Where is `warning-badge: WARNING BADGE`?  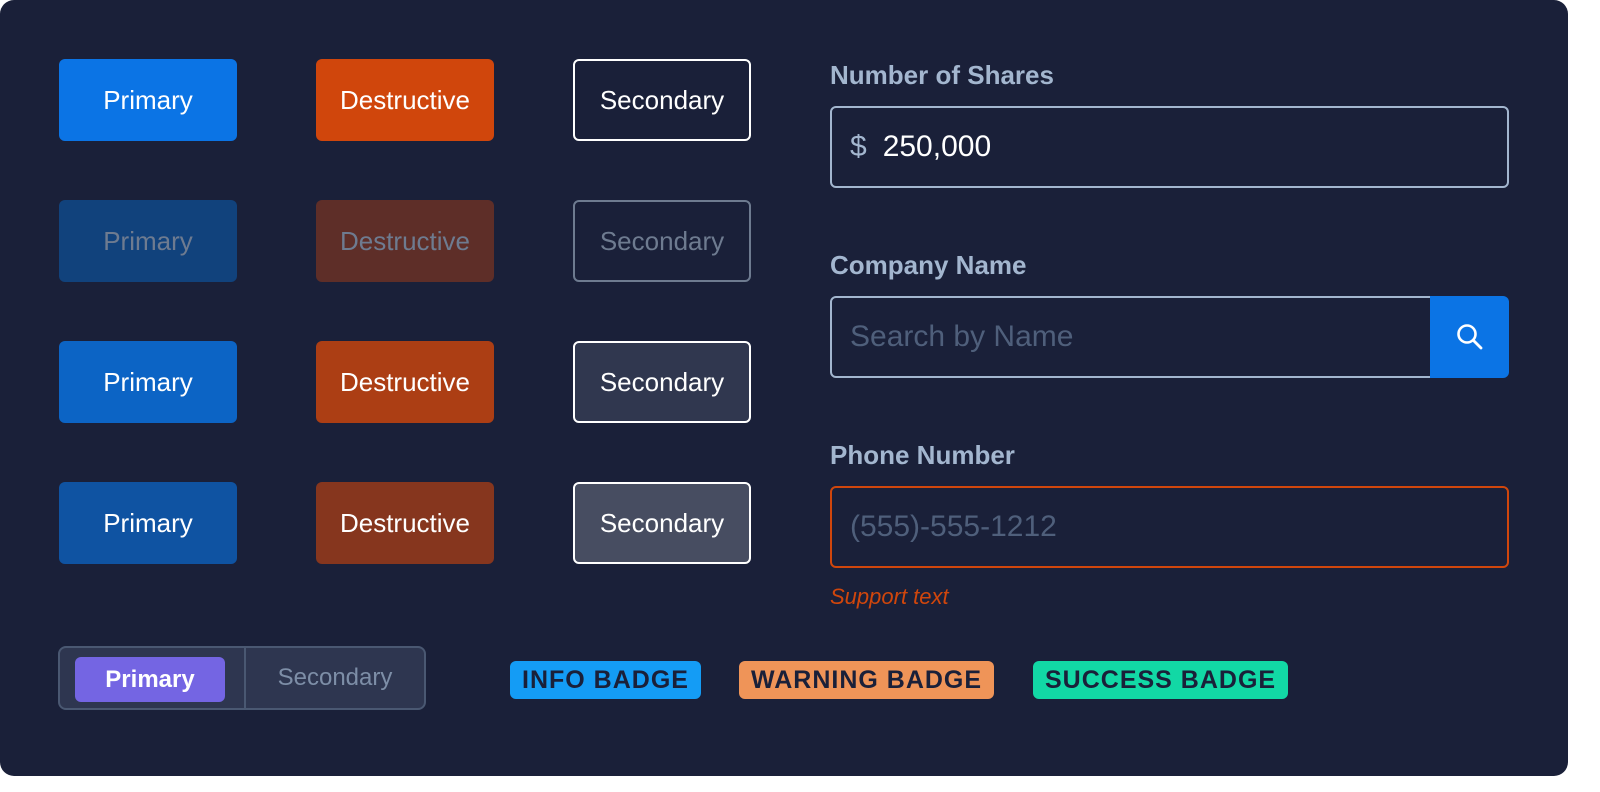 warning-badge: WARNING BADGE is located at coordinates (867, 680).